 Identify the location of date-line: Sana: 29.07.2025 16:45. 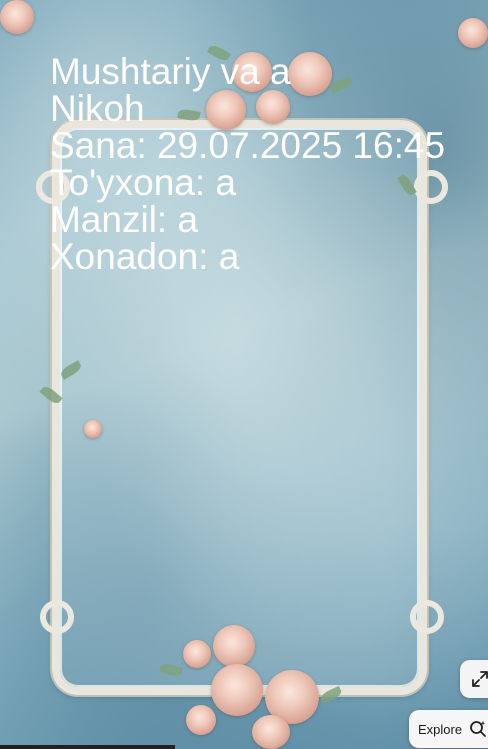
(248, 145).